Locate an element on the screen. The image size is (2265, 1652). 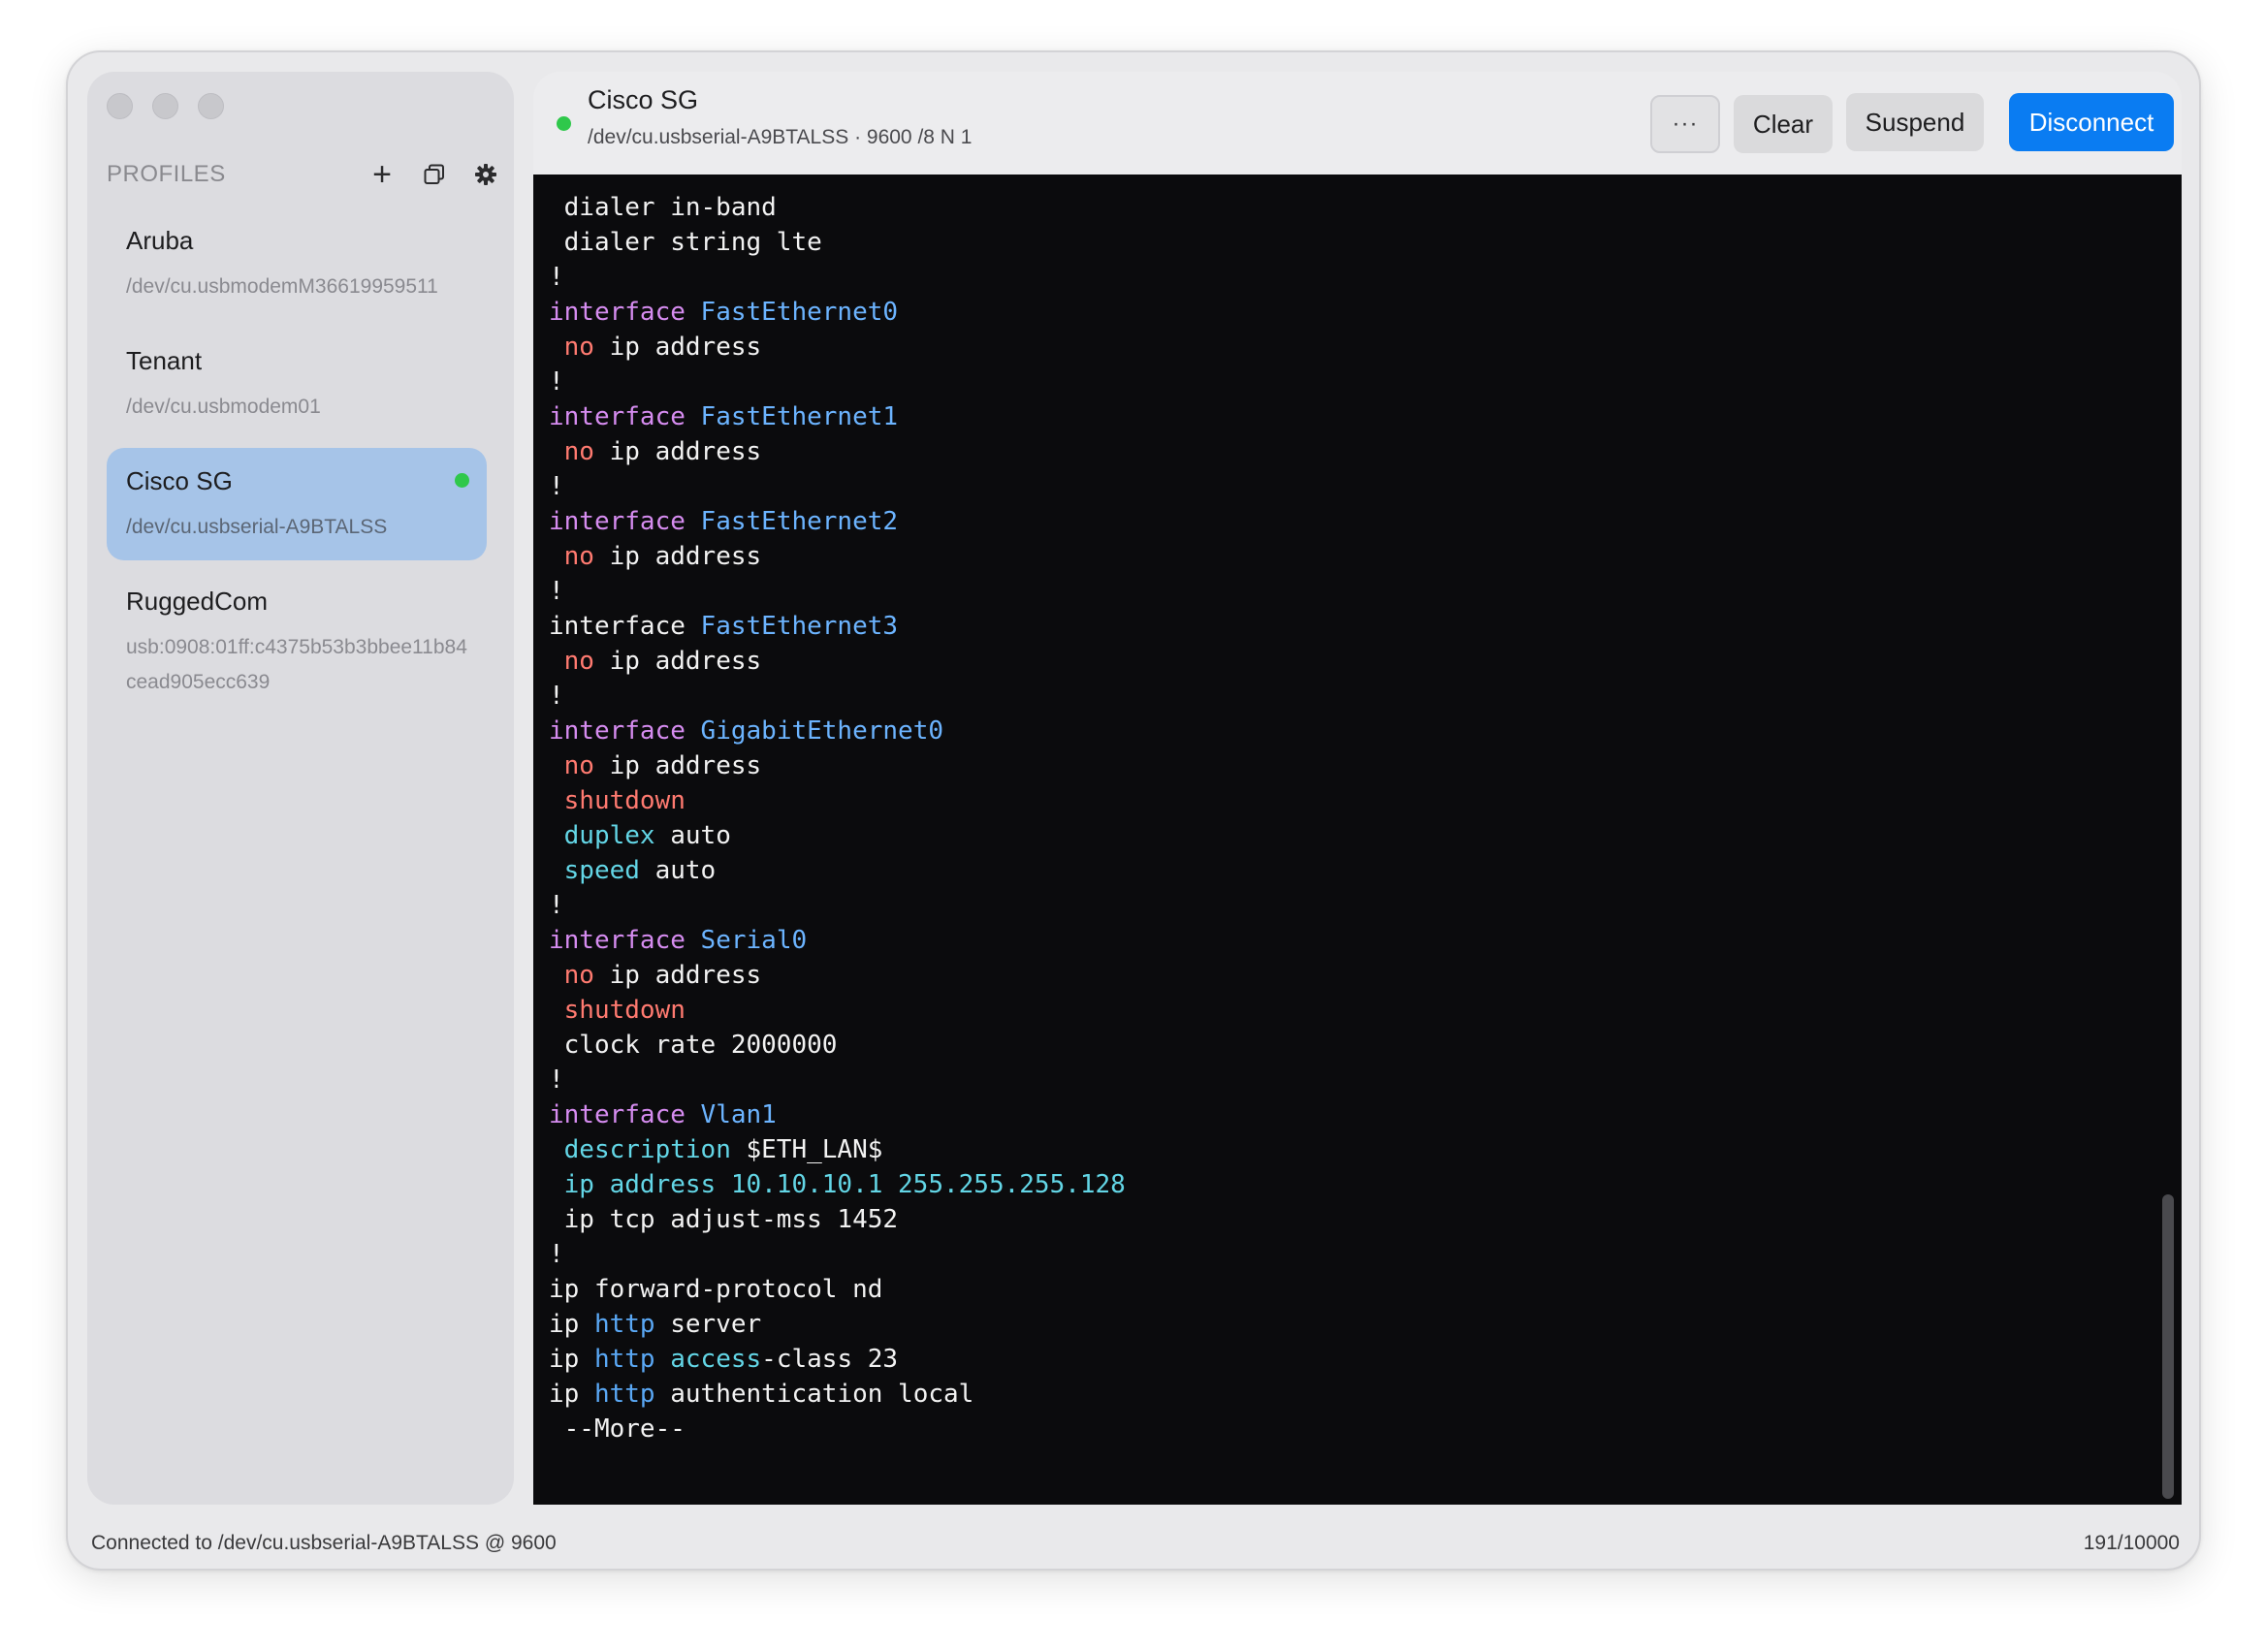
terminal-line: interface GigabitEthernet0 is located at coordinates (837, 731).